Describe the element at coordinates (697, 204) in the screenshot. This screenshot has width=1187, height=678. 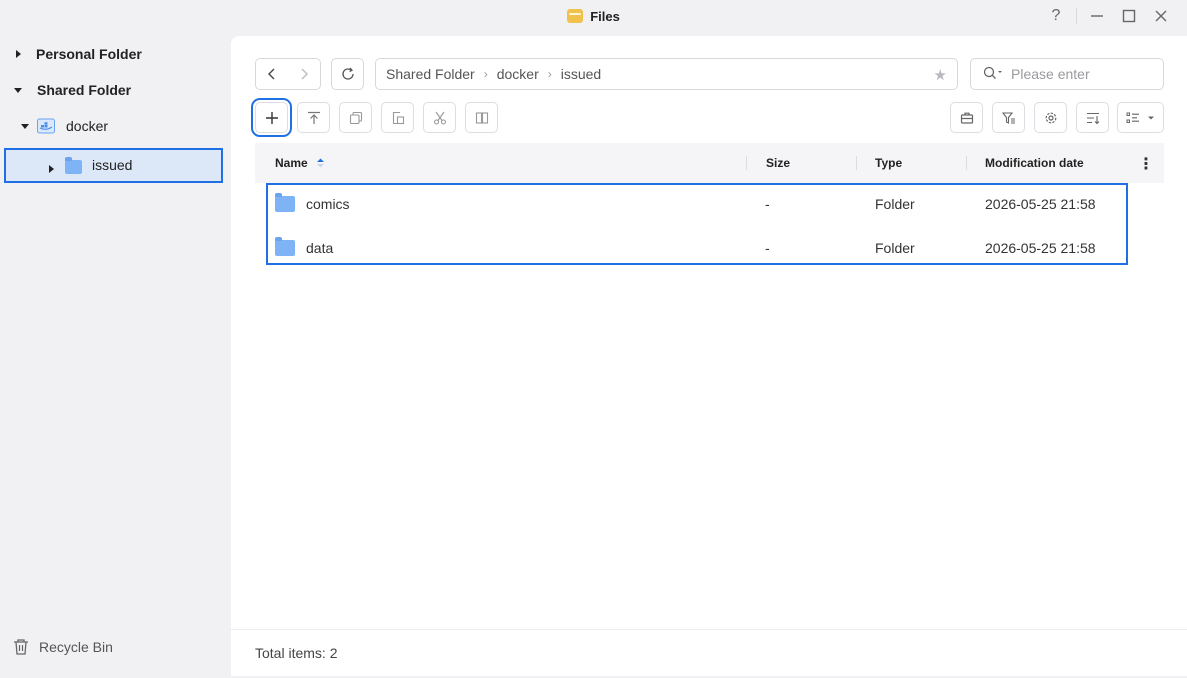
I see `table-row: comics - Folder 2026-05-25 21:58` at that location.